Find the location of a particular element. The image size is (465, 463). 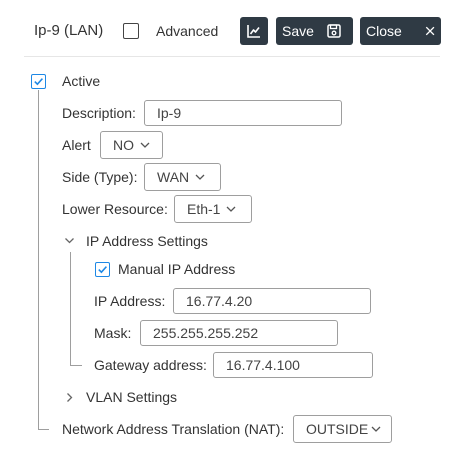

save-icon is located at coordinates (334, 31).